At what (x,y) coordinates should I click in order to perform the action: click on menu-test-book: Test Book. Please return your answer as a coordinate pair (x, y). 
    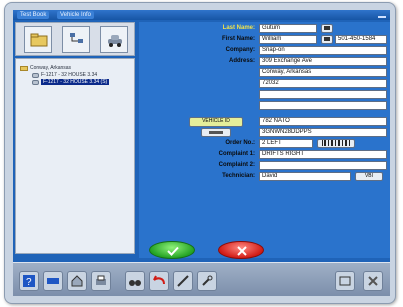
    Looking at the image, I should click on (33, 15).